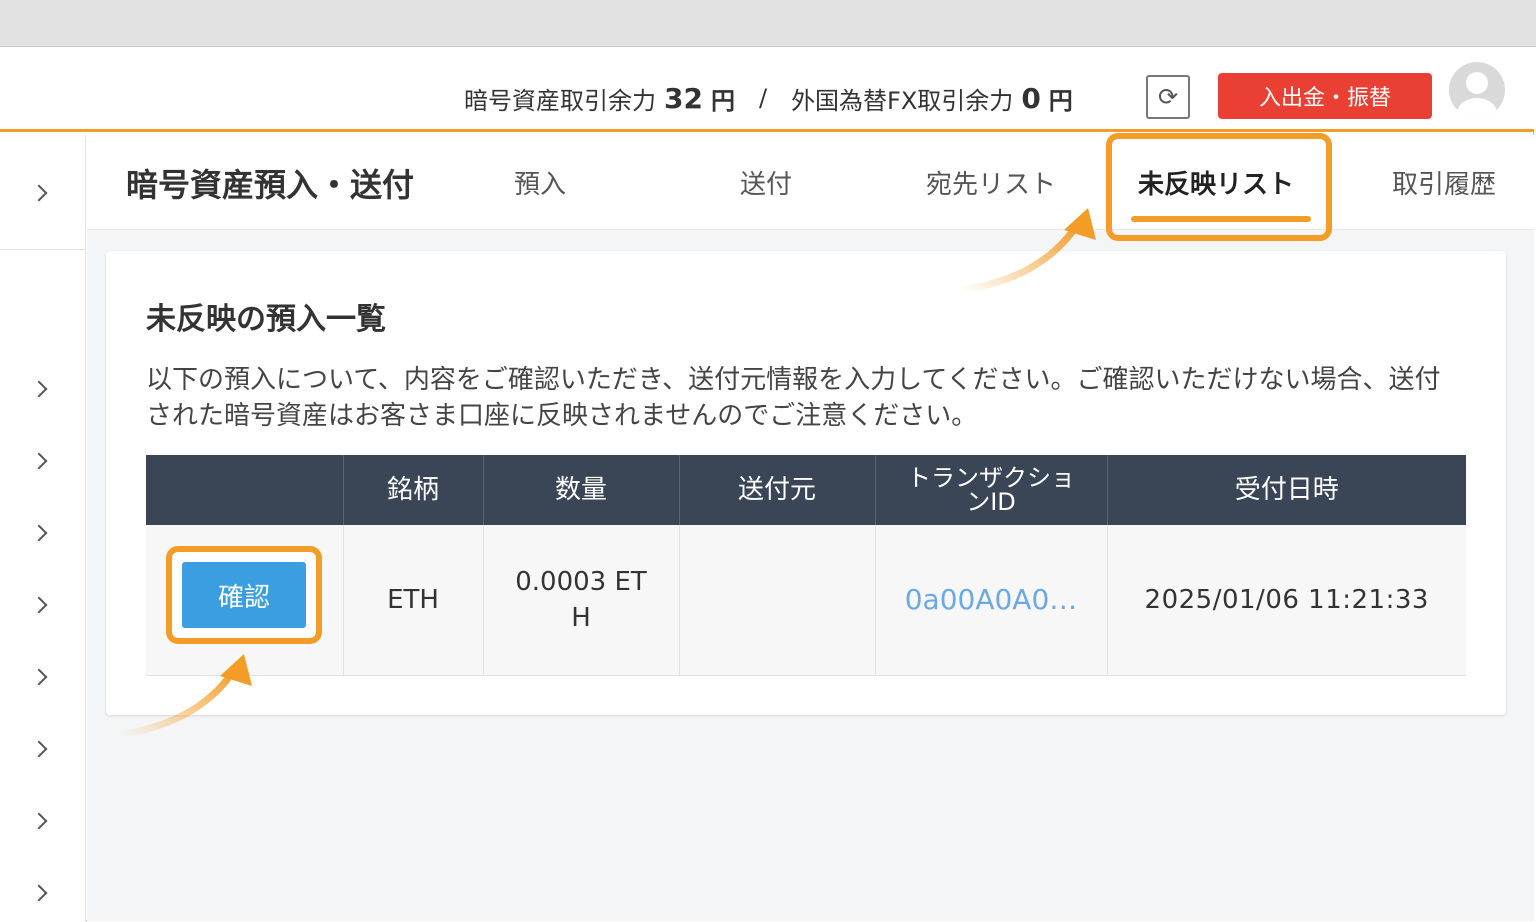 The image size is (1536, 922). I want to click on fx-margin-label: 外国為替FX取引余力, so click(902, 100).